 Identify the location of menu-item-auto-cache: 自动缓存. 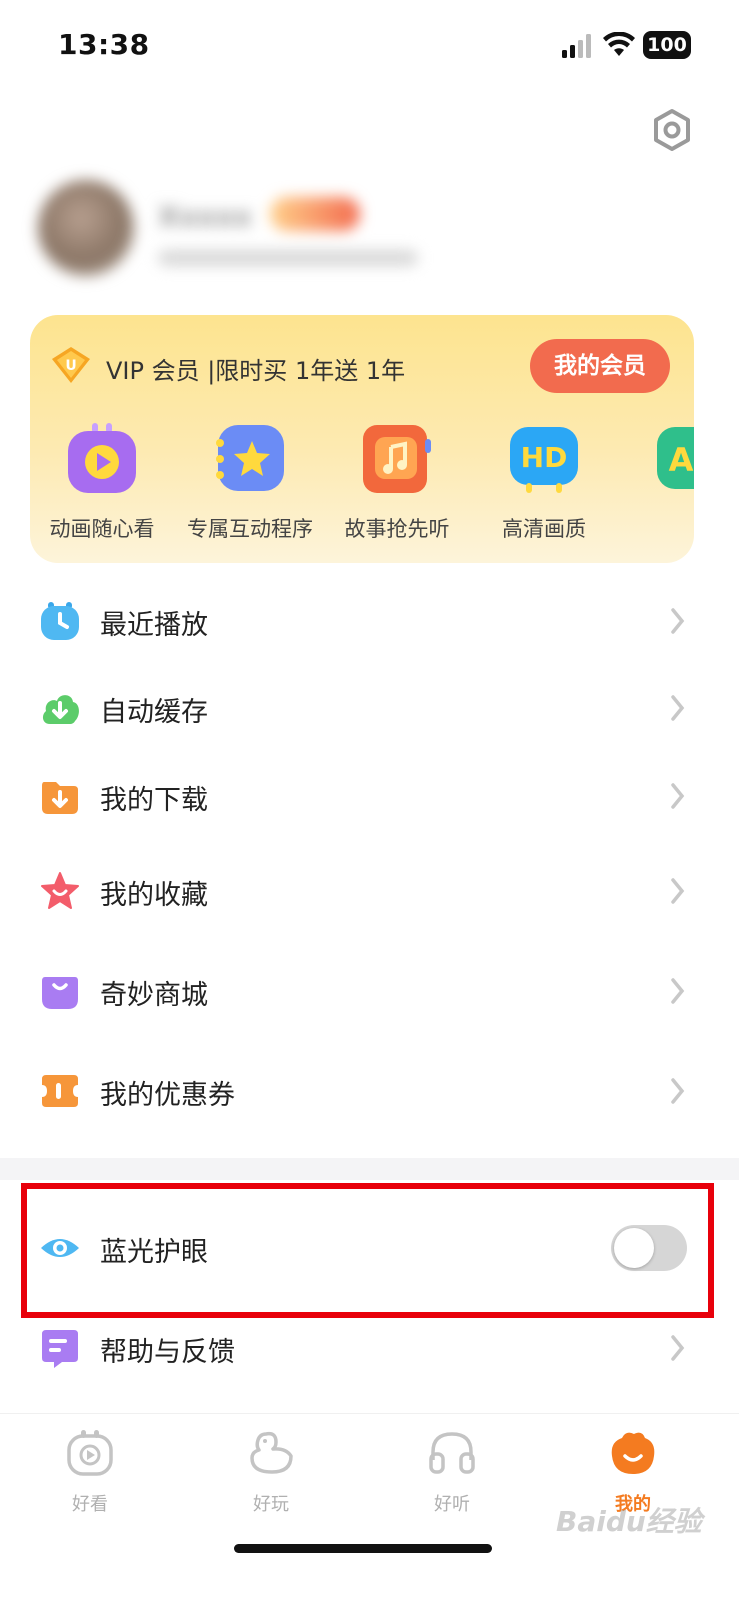
(369, 708).